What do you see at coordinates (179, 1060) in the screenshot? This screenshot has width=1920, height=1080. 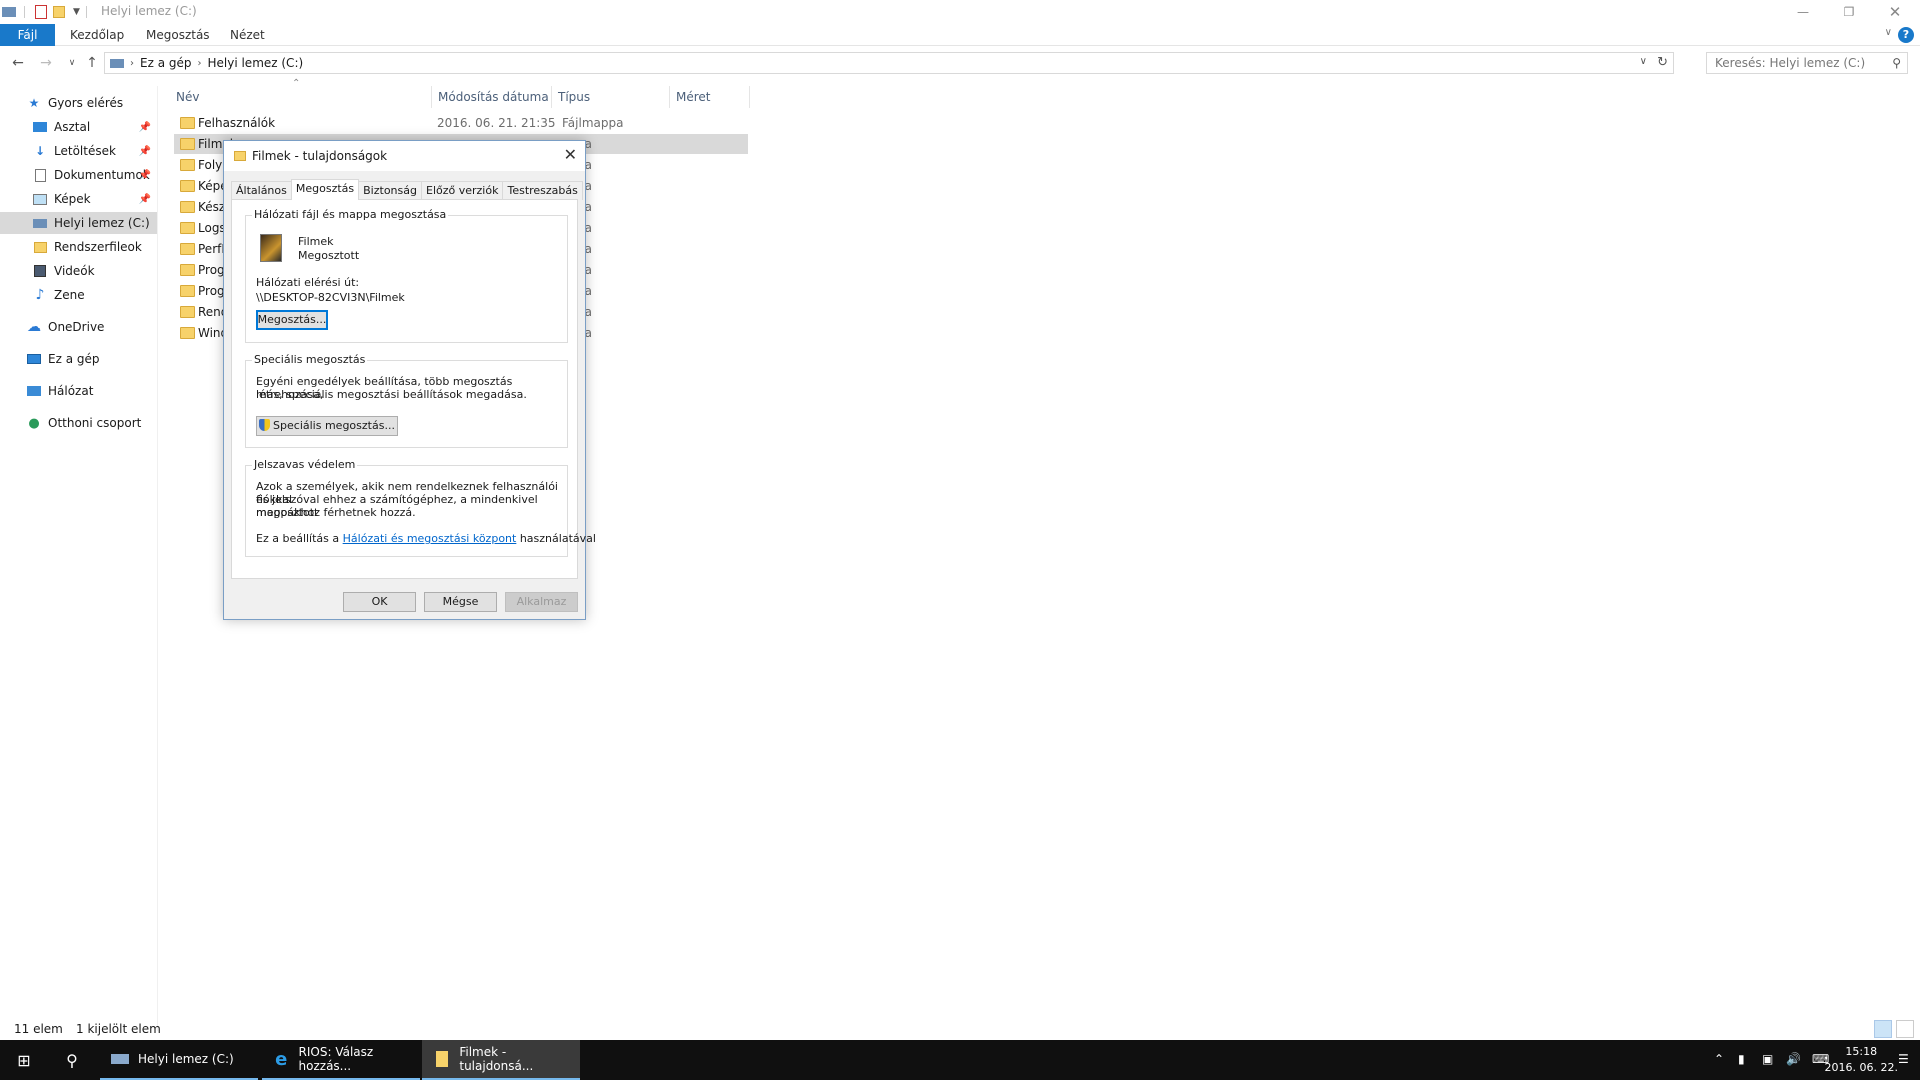 I see `taskbar-item-explorer: Helyi lemez (C:)` at bounding box center [179, 1060].